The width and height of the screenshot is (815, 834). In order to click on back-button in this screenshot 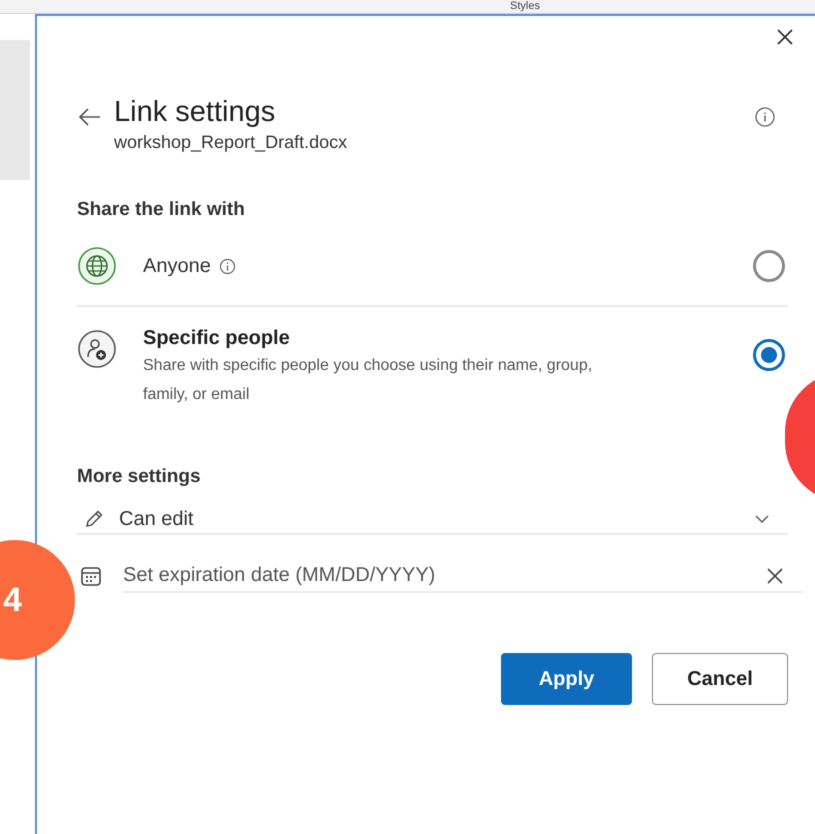, I will do `click(90, 117)`.